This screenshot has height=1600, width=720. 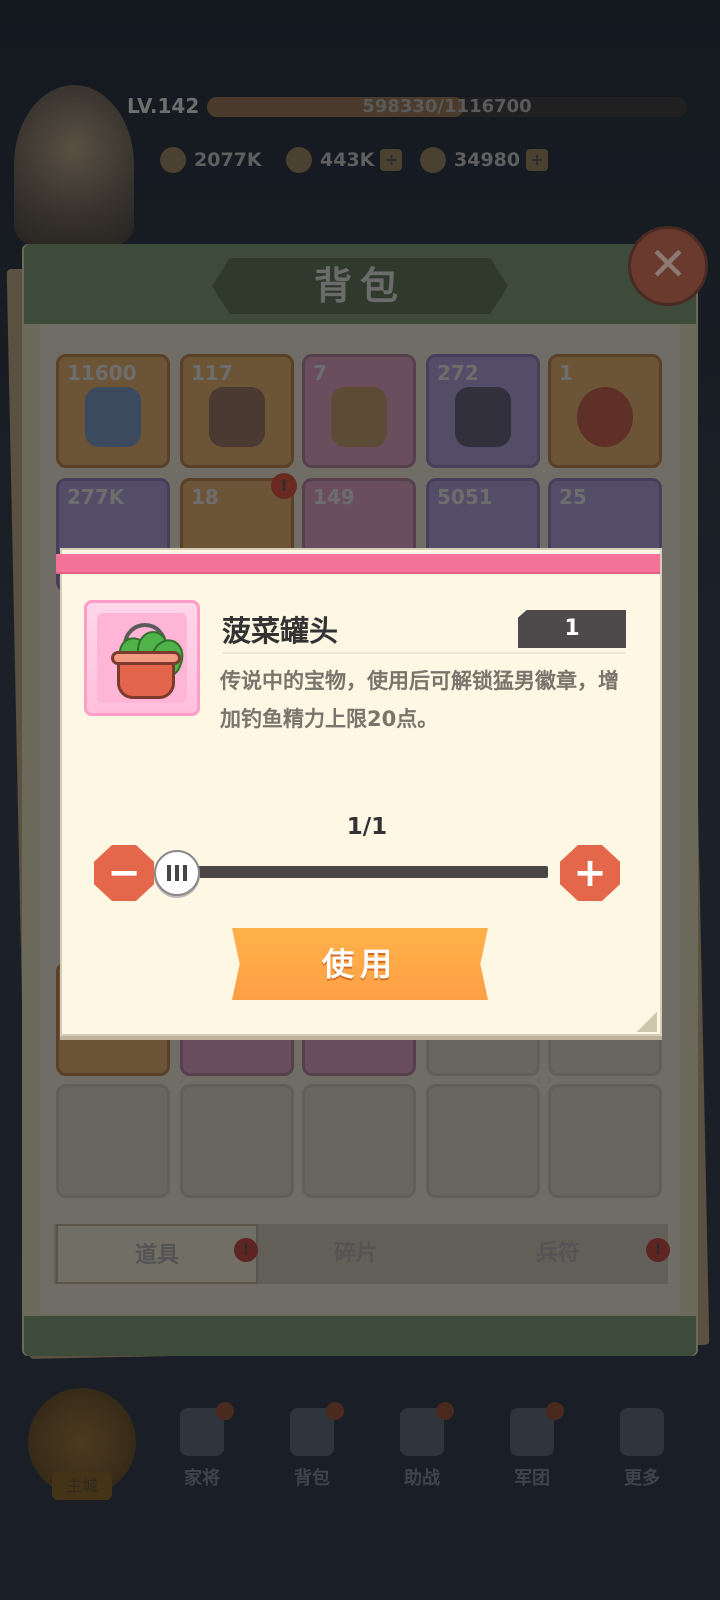 I want to click on dark-crystal-icon, so click(x=483, y=417).